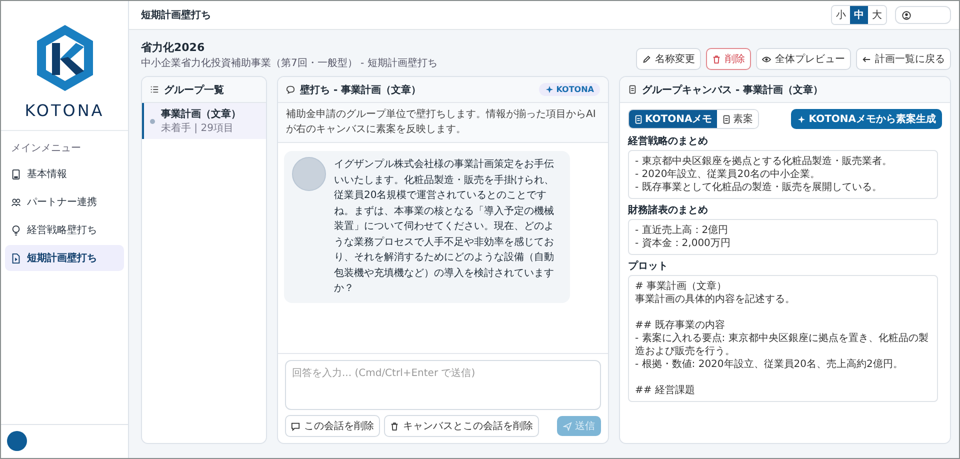 Image resolution: width=960 pixels, height=459 pixels. Describe the element at coordinates (16, 202) in the screenshot. I see `people-icon` at that location.